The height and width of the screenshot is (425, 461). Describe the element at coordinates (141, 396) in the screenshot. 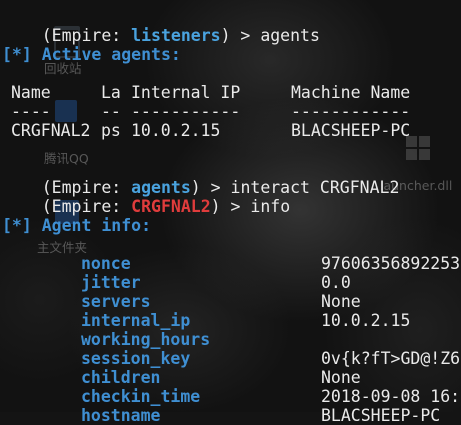

I see `info-key-checkin-time: checkin_time` at that location.